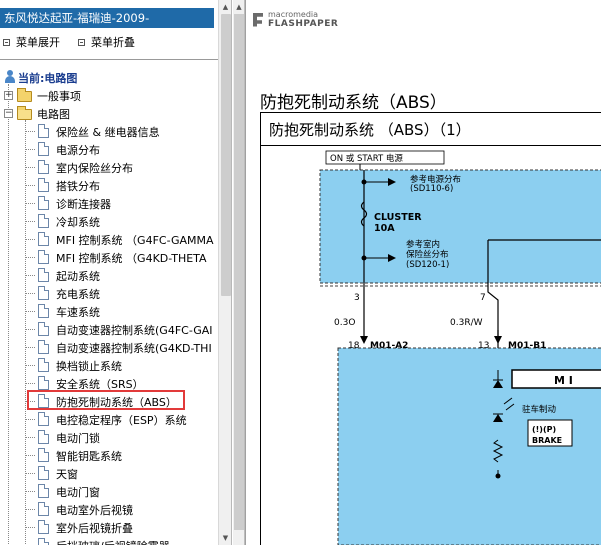 This screenshot has height=545, width=601. Describe the element at coordinates (354, 346) in the screenshot. I see `pin-18: 18` at that location.